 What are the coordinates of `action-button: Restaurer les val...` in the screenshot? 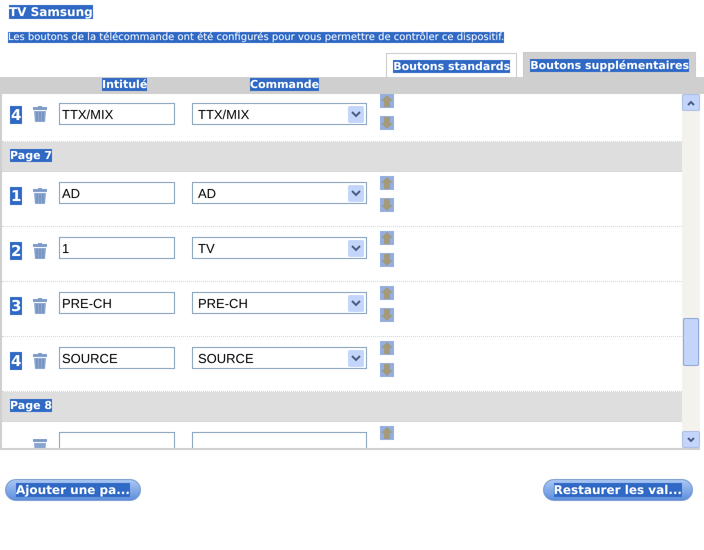 It's located at (617, 490).